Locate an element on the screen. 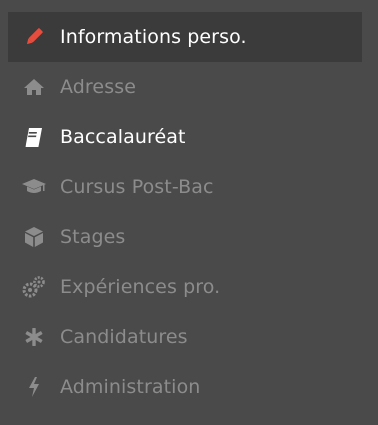 The height and width of the screenshot is (425, 378). sidebar-item-label: Baccalauréat is located at coordinates (123, 137).